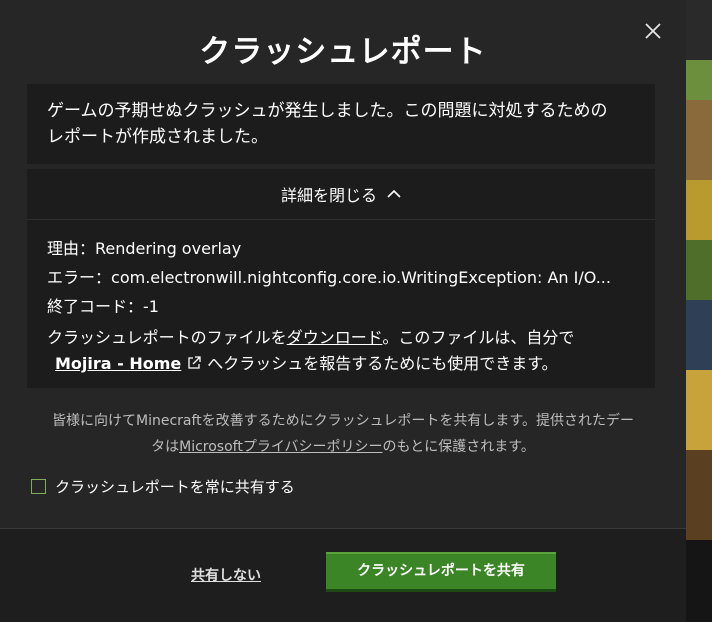  Describe the element at coordinates (71, 248) in the screenshot. I see `reason-label: 理由：` at that location.